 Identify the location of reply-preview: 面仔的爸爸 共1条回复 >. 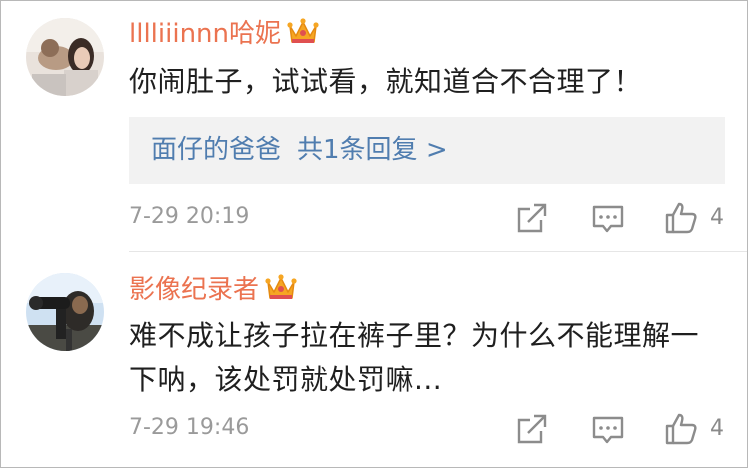
(427, 150).